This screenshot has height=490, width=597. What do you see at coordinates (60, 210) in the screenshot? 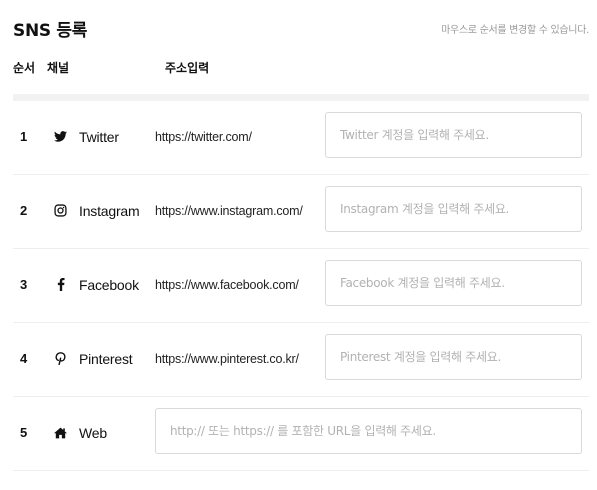
I see `instagram-icon` at bounding box center [60, 210].